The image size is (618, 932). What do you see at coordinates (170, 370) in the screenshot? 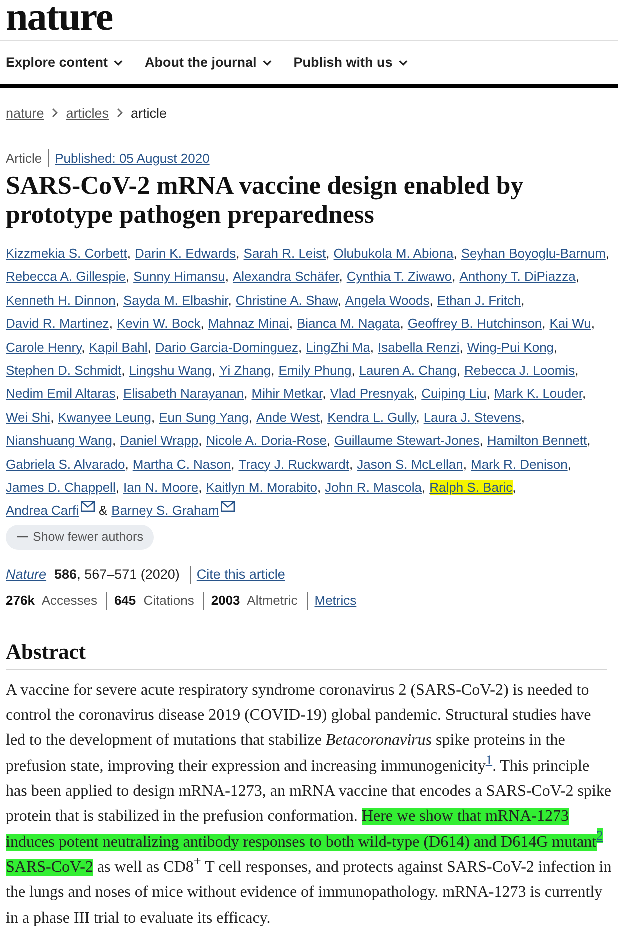
I see `author-link: Lingshu Wang` at bounding box center [170, 370].